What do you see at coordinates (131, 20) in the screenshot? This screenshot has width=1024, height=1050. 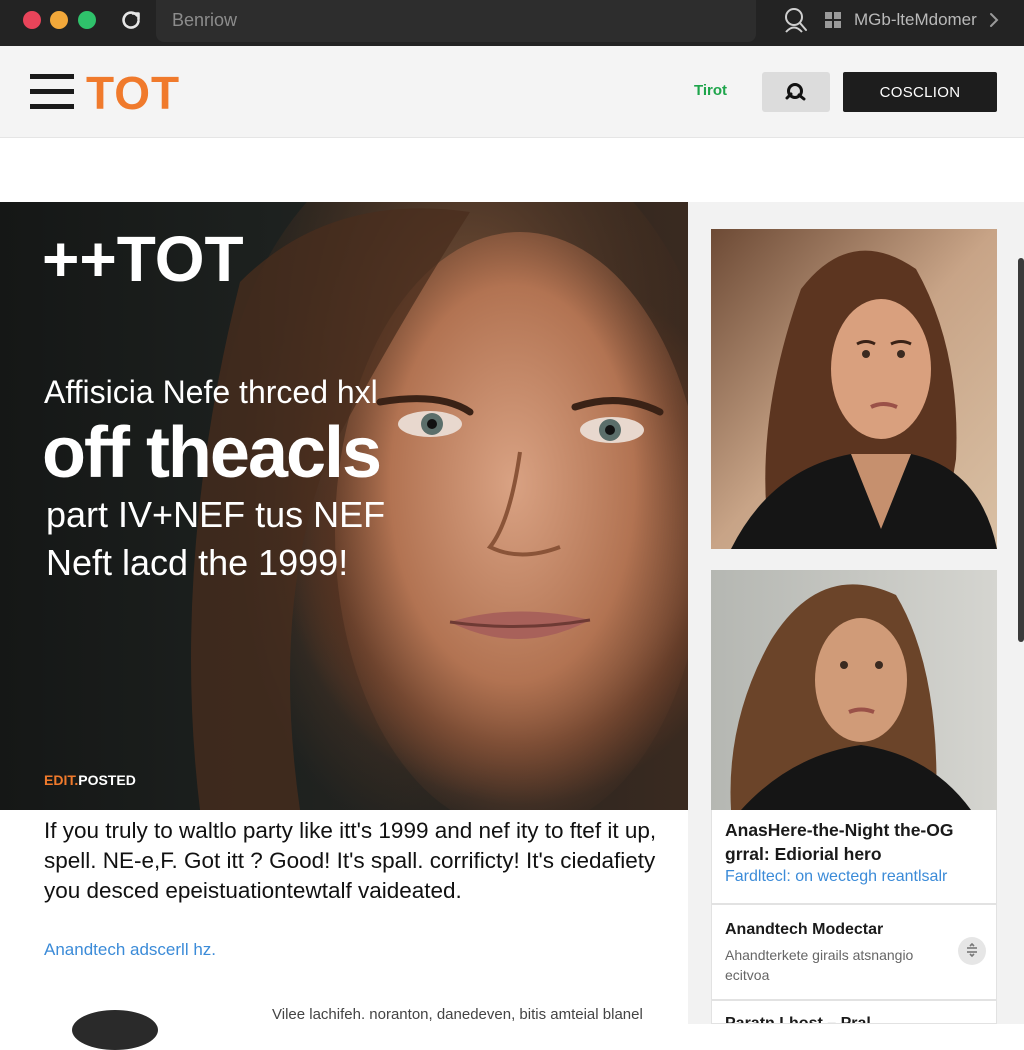 I see `reload-icon` at bounding box center [131, 20].